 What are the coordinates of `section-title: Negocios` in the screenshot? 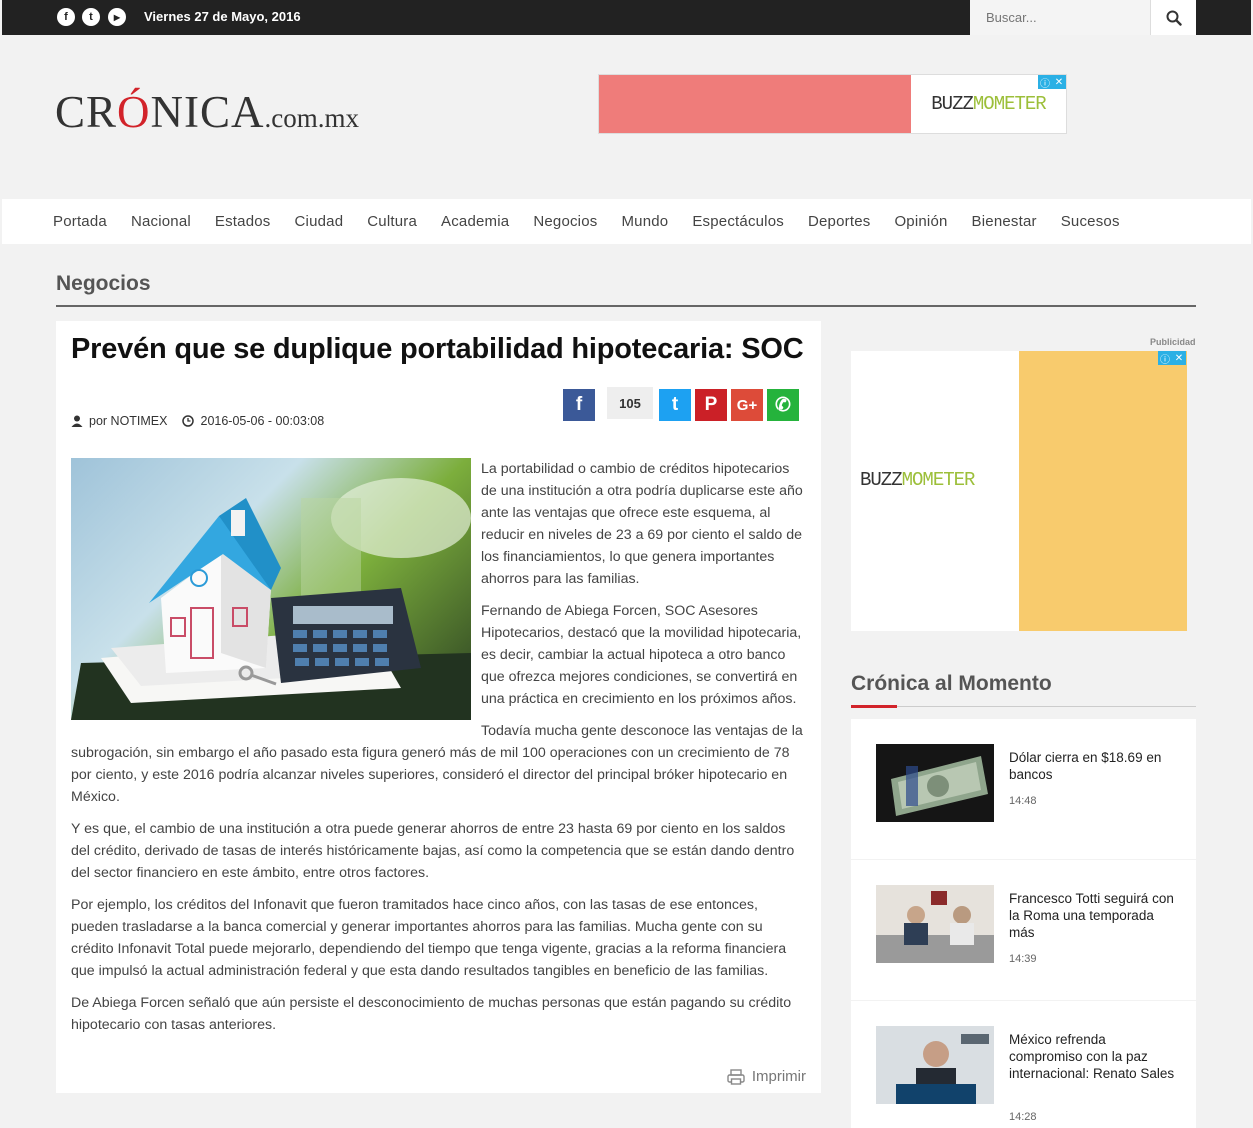 It's located at (103, 283).